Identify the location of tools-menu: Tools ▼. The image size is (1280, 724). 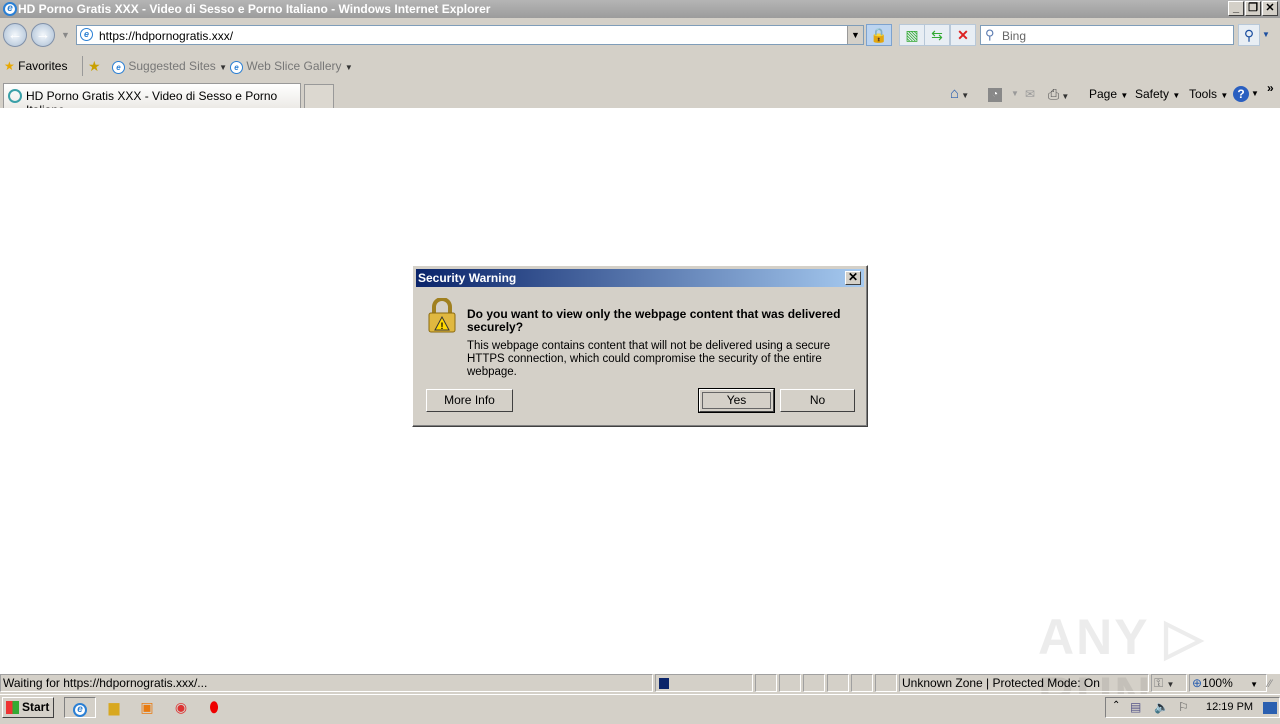
(1208, 95).